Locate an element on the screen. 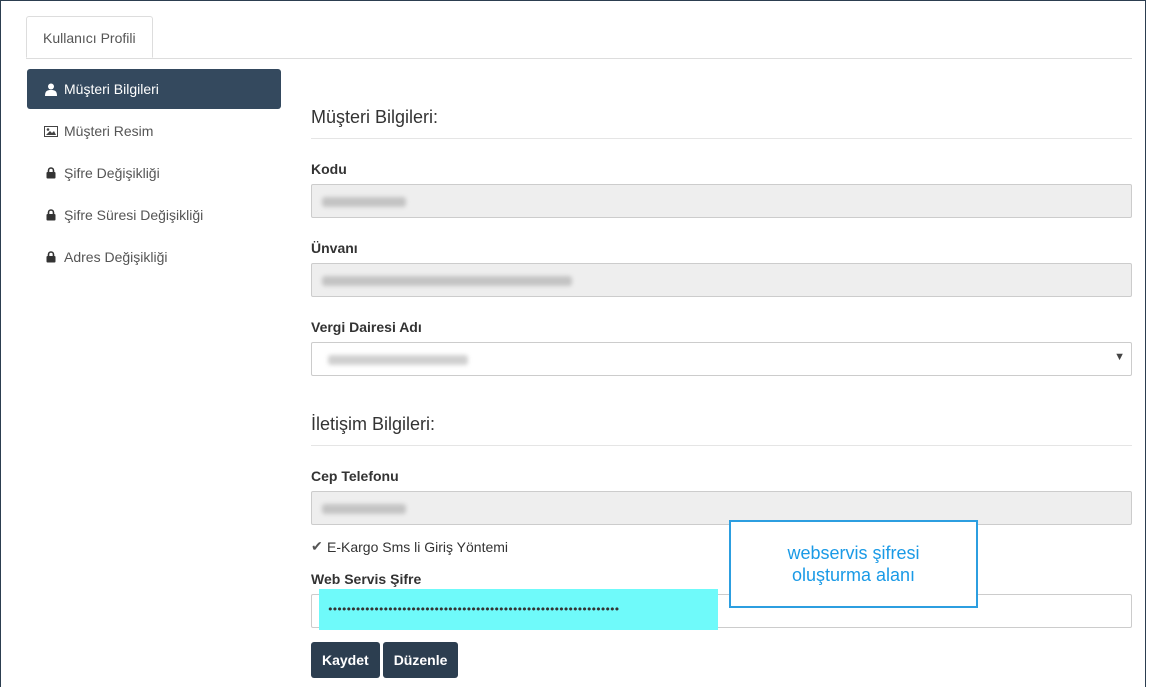 This screenshot has height=687, width=1157. sms-login-checkbox-row: ✔ E-Kargo Sms li Giriş Yöntemi is located at coordinates (721, 546).